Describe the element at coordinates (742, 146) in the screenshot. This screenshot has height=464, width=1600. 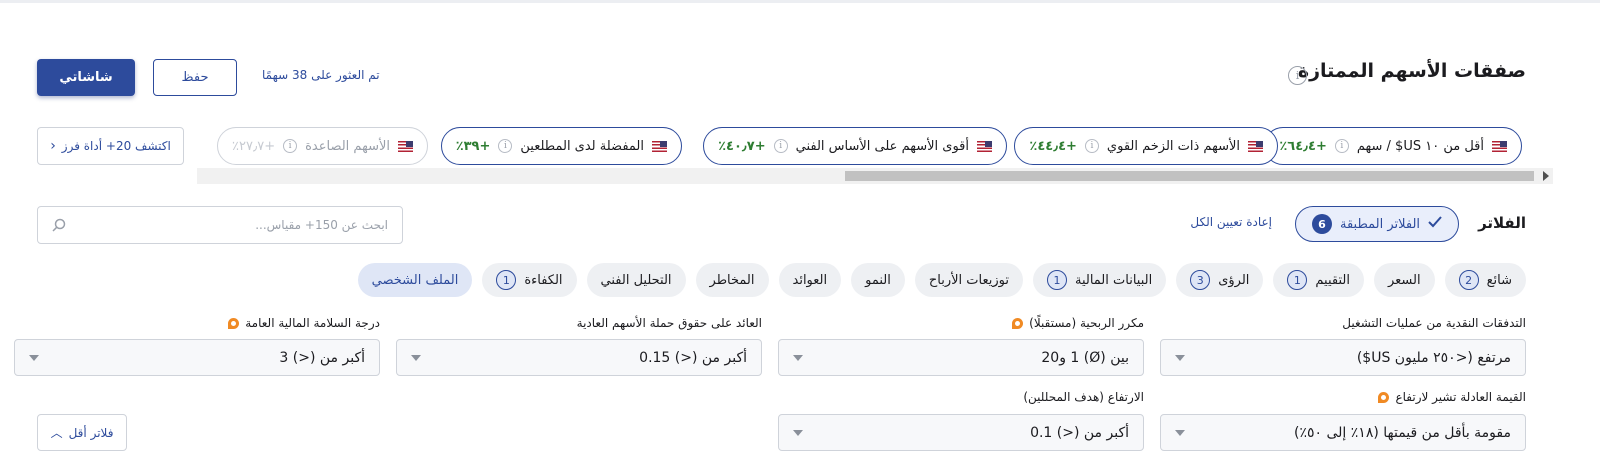
I see `chip-value: +٤٠٫٧٪` at that location.